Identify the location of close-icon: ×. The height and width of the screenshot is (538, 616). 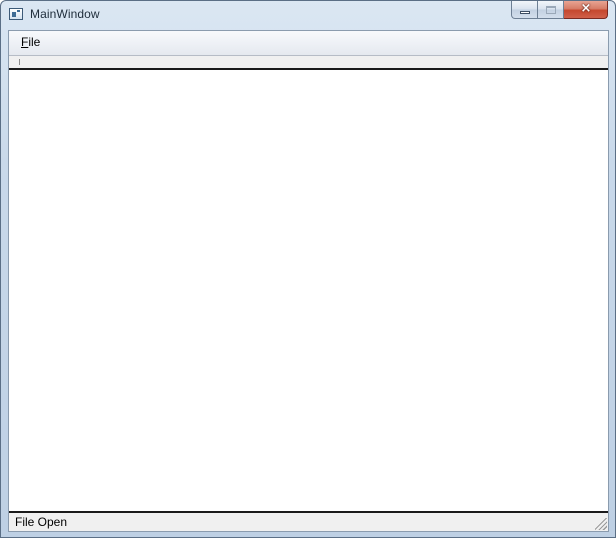
(586, 8).